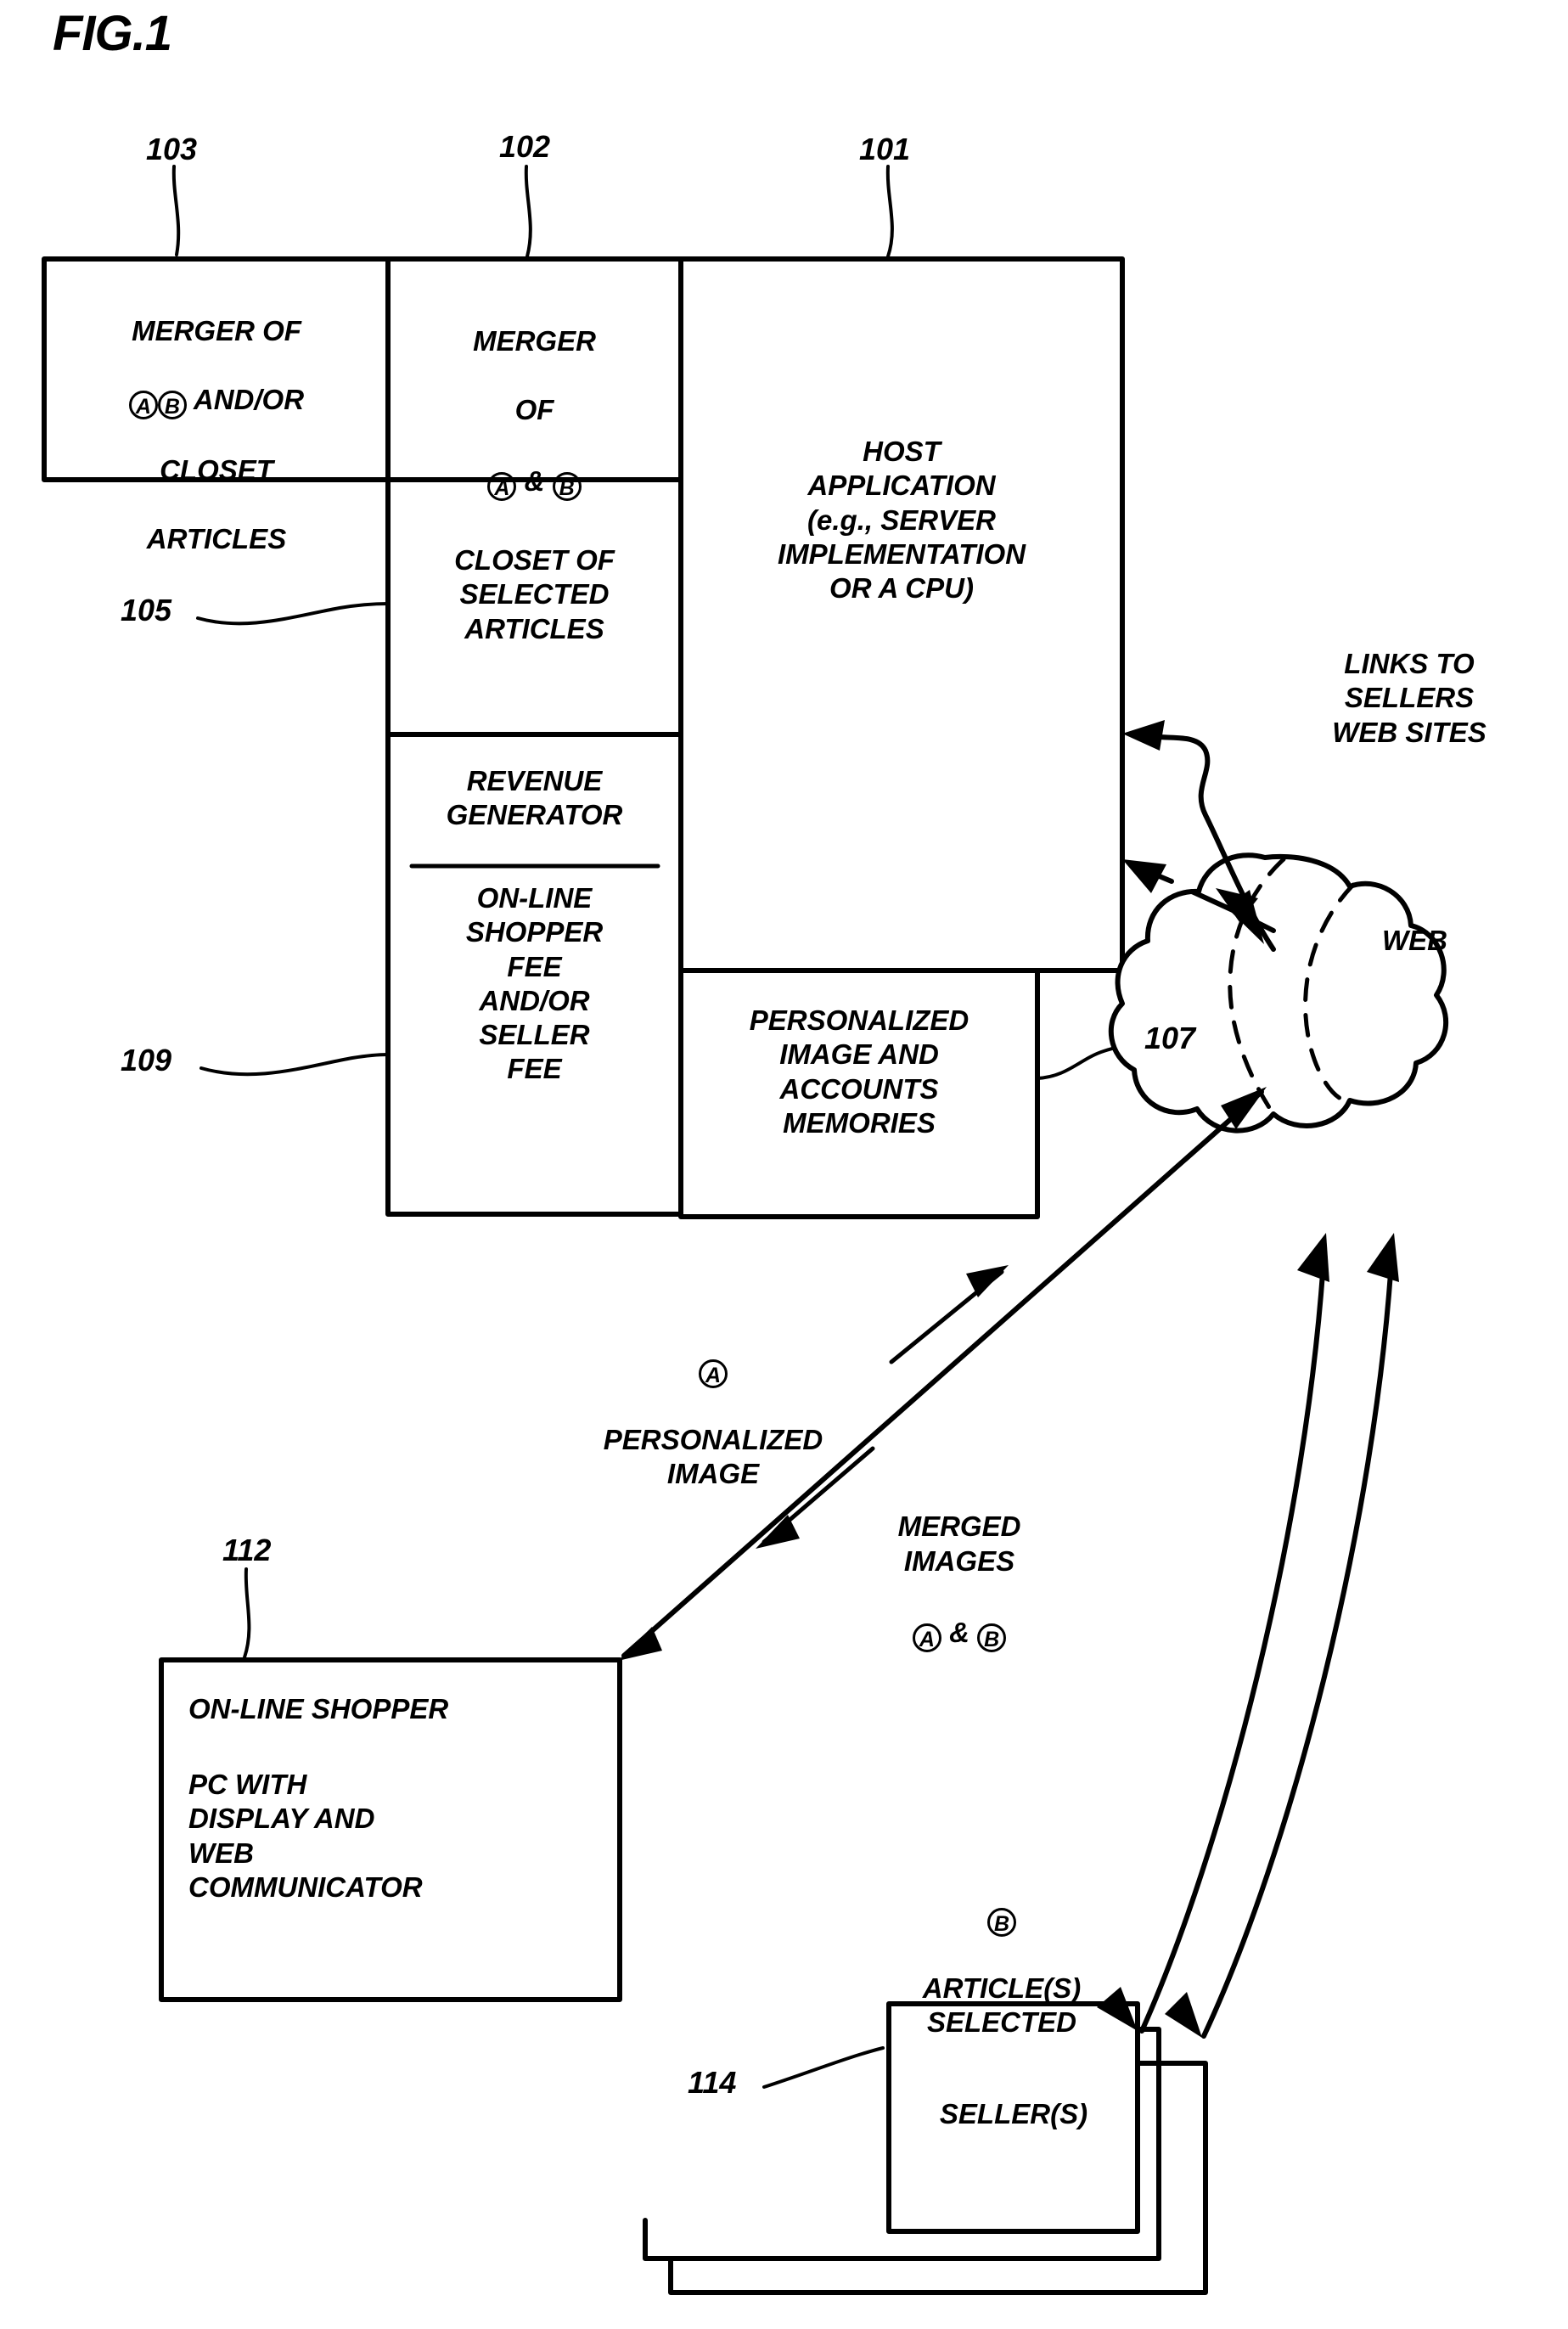 This screenshot has height=2329, width=1568. I want to click on merger-a-b-line2: OF, so click(534, 409).